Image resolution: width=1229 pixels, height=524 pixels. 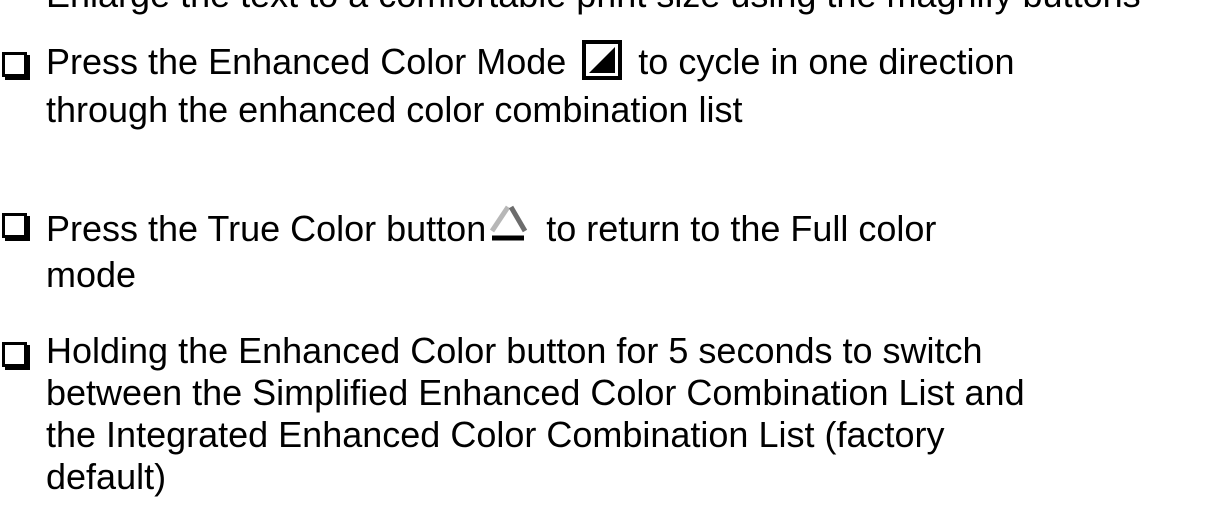 What do you see at coordinates (508, 227) in the screenshot?
I see `true-color-icon` at bounding box center [508, 227].